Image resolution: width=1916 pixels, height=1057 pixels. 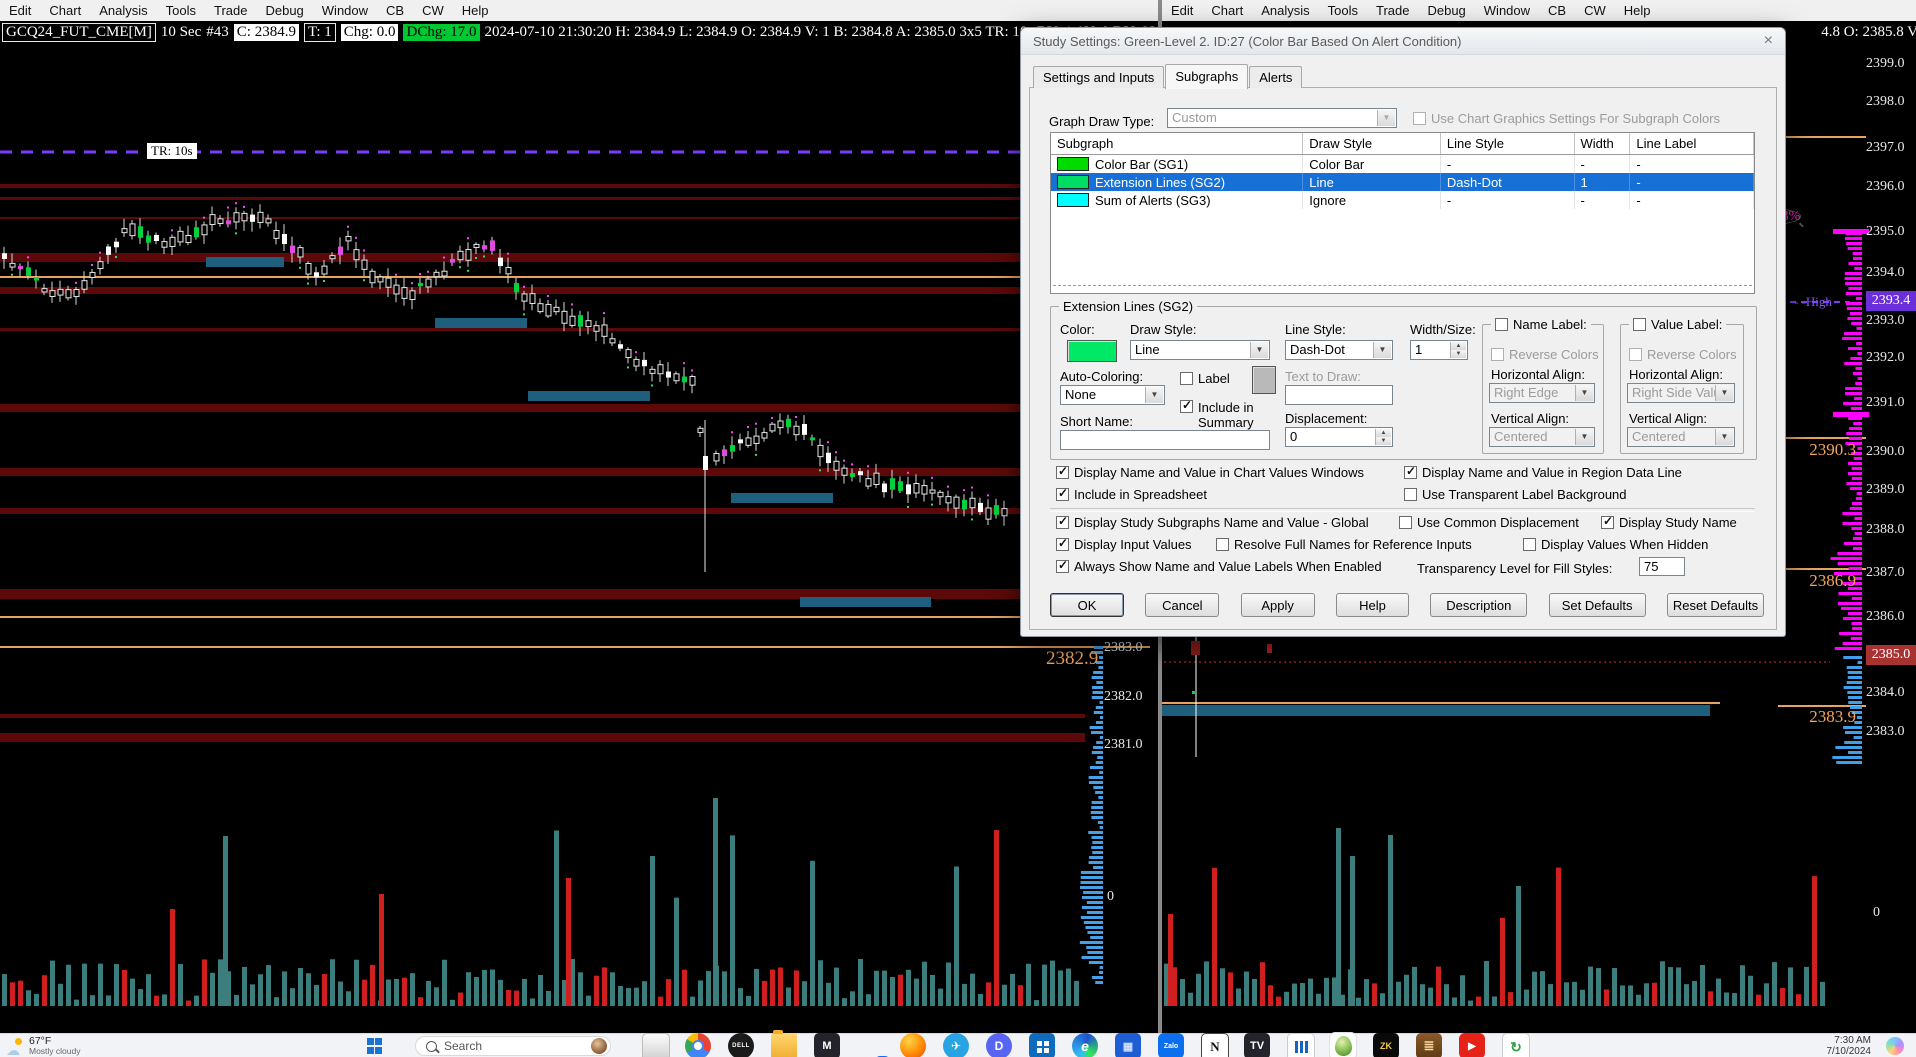 I want to click on subgraph-row: Extension Lines (SG2) Line Dash-Dot 1-, so click(x=1403, y=182).